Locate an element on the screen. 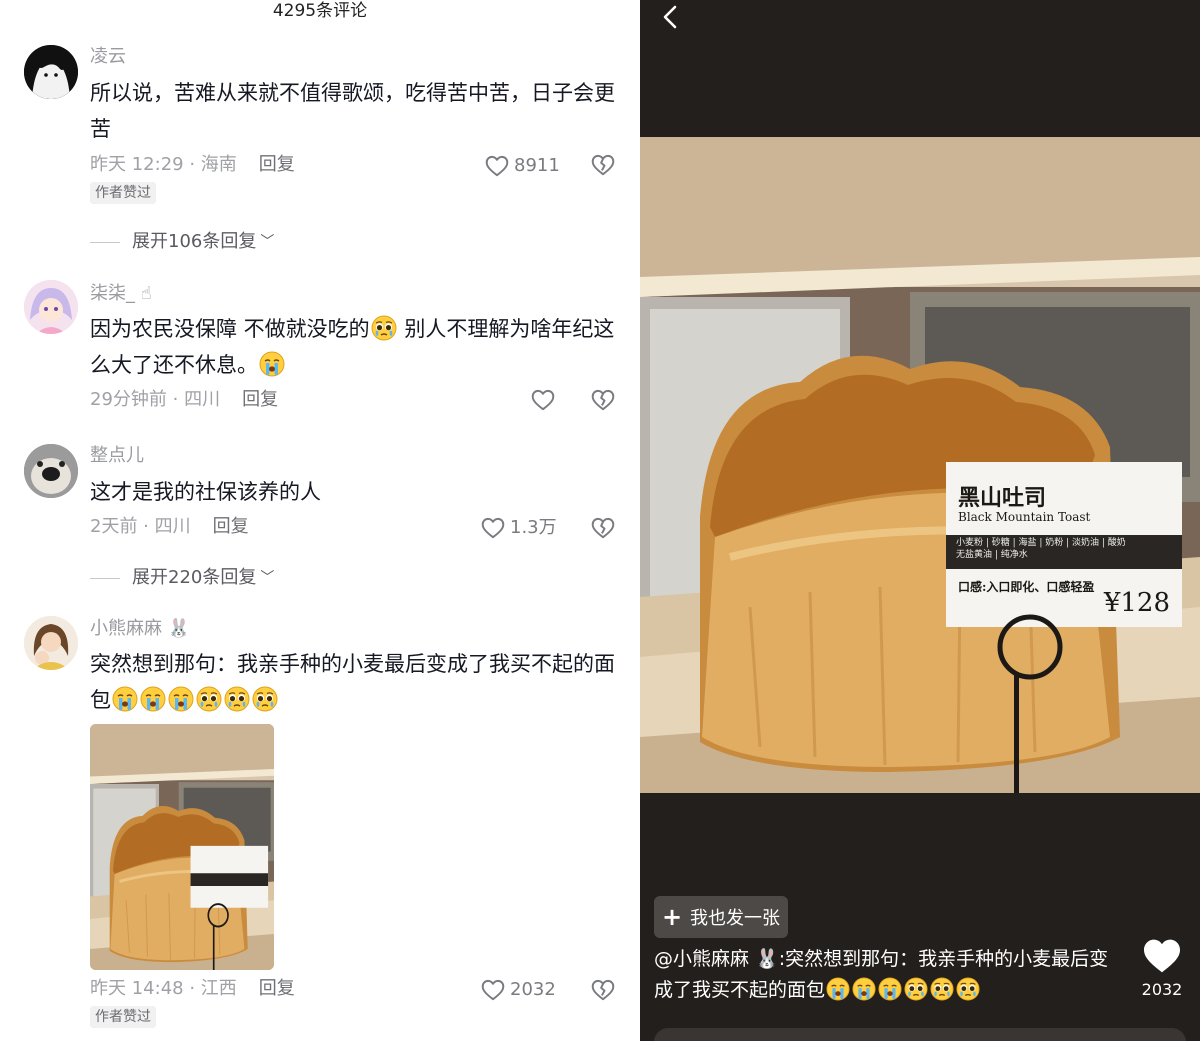  sign-ingredients: 小麦粉 | 砂糖 | 海盐 | 奶粉 | 淡奶油 | 酸奶 无盐黄油 | 纯净水 is located at coordinates (1041, 549).